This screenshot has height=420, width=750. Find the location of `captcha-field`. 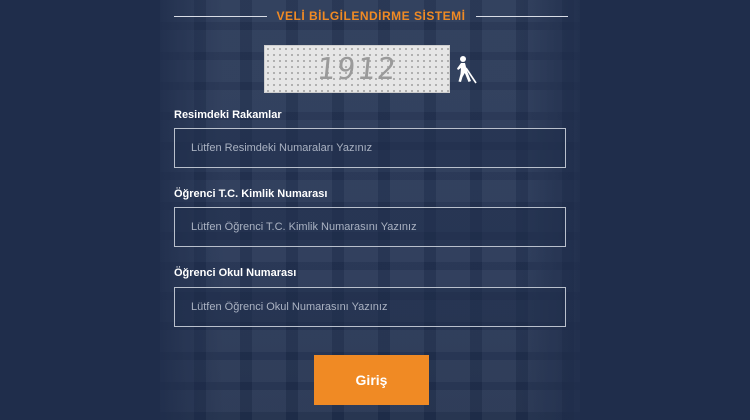

captcha-field is located at coordinates (370, 148).